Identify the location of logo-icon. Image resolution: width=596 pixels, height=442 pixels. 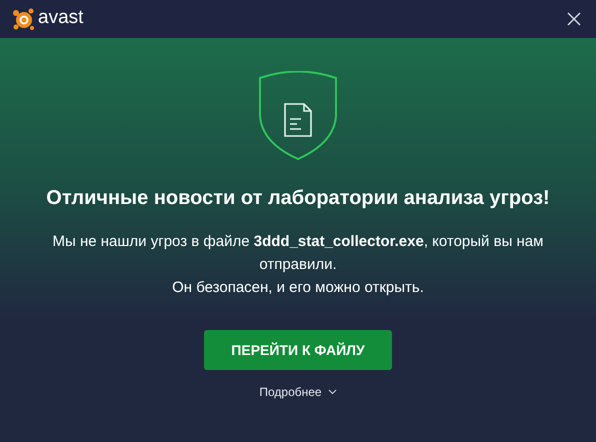
(24, 19).